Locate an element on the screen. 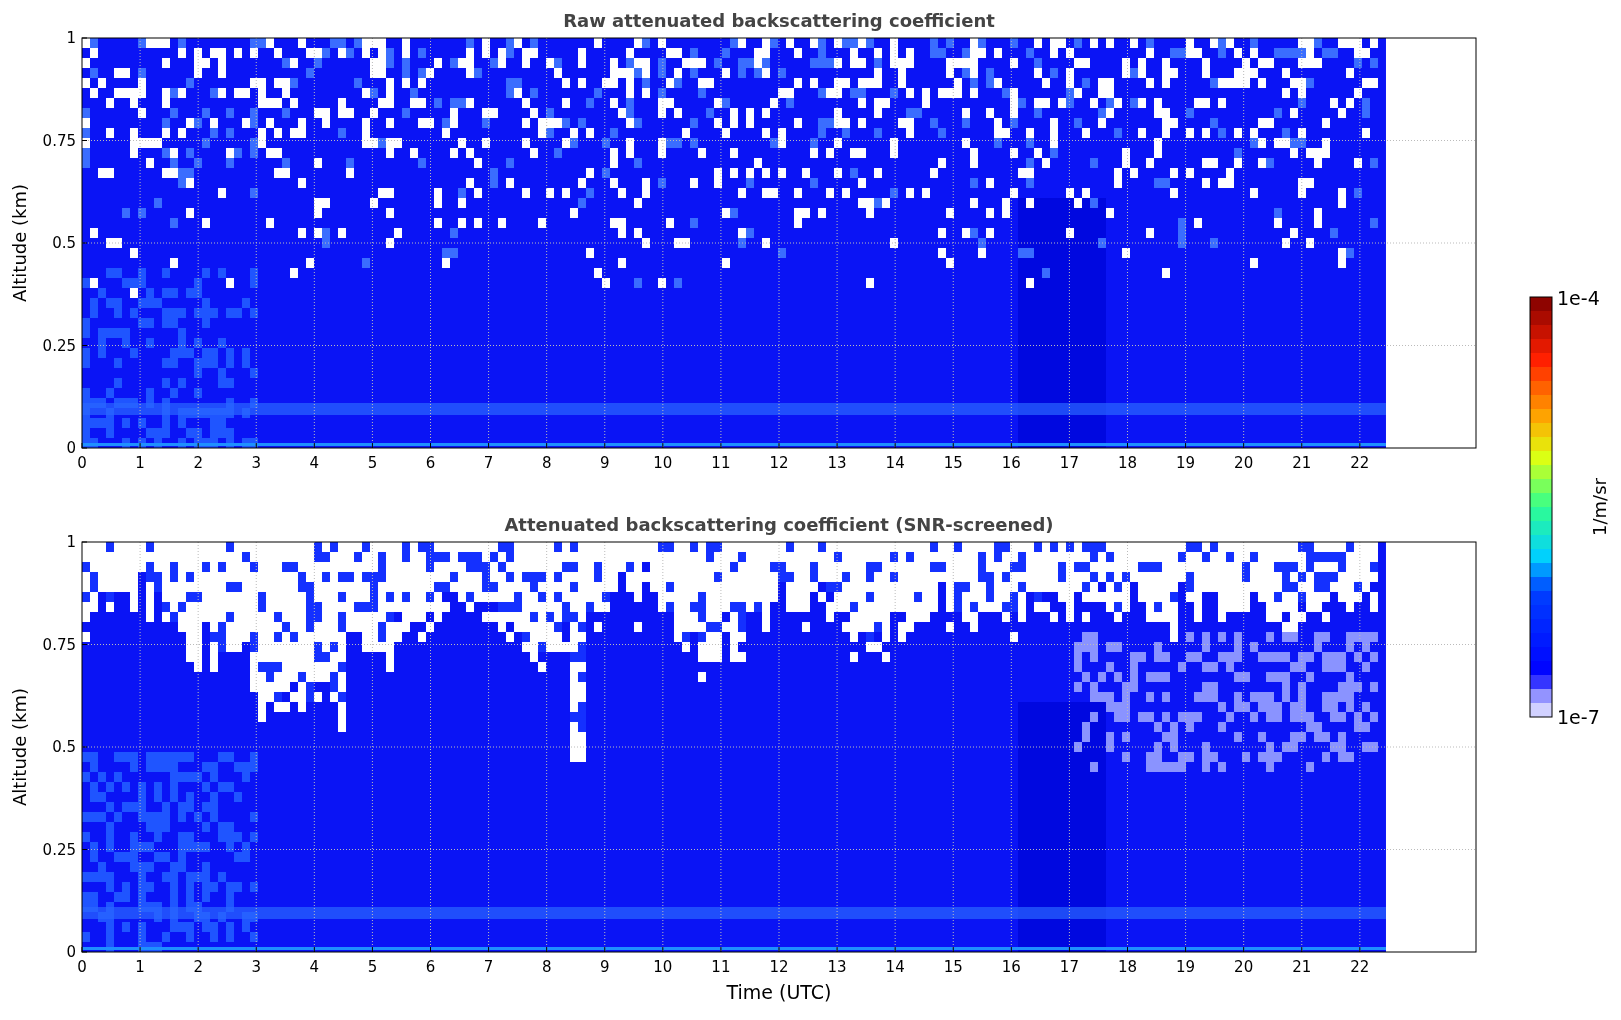 The image size is (1621, 1020). chart-title: Attenuated backscattering coefficient (SNR-screened) is located at coordinates (779, 524).